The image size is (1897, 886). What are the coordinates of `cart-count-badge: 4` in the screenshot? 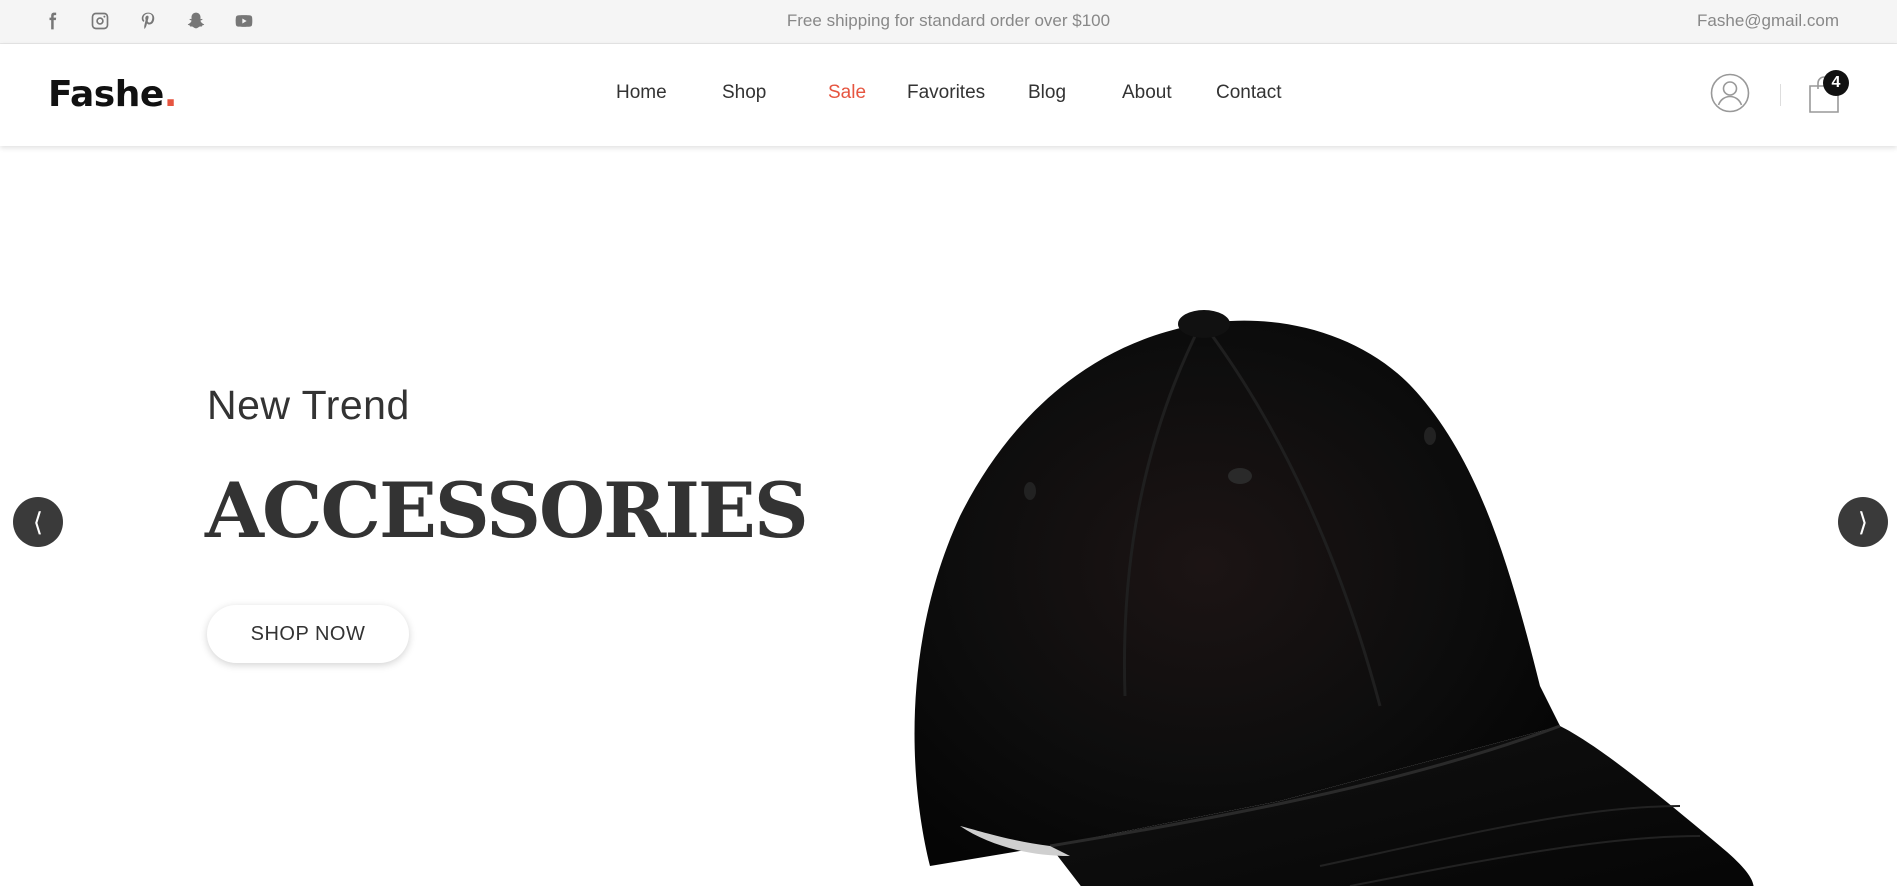 It's located at (1836, 83).